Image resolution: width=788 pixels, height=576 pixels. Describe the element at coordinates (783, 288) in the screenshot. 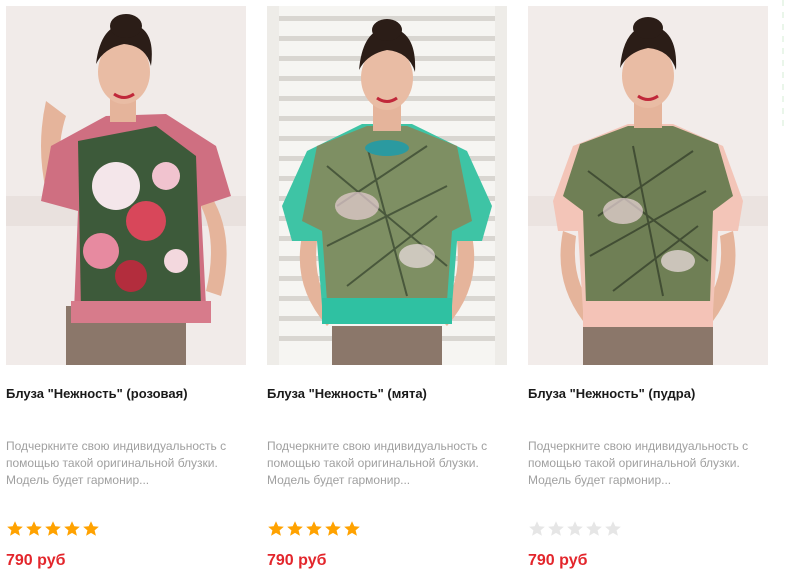

I see `scrollbar-edge` at that location.